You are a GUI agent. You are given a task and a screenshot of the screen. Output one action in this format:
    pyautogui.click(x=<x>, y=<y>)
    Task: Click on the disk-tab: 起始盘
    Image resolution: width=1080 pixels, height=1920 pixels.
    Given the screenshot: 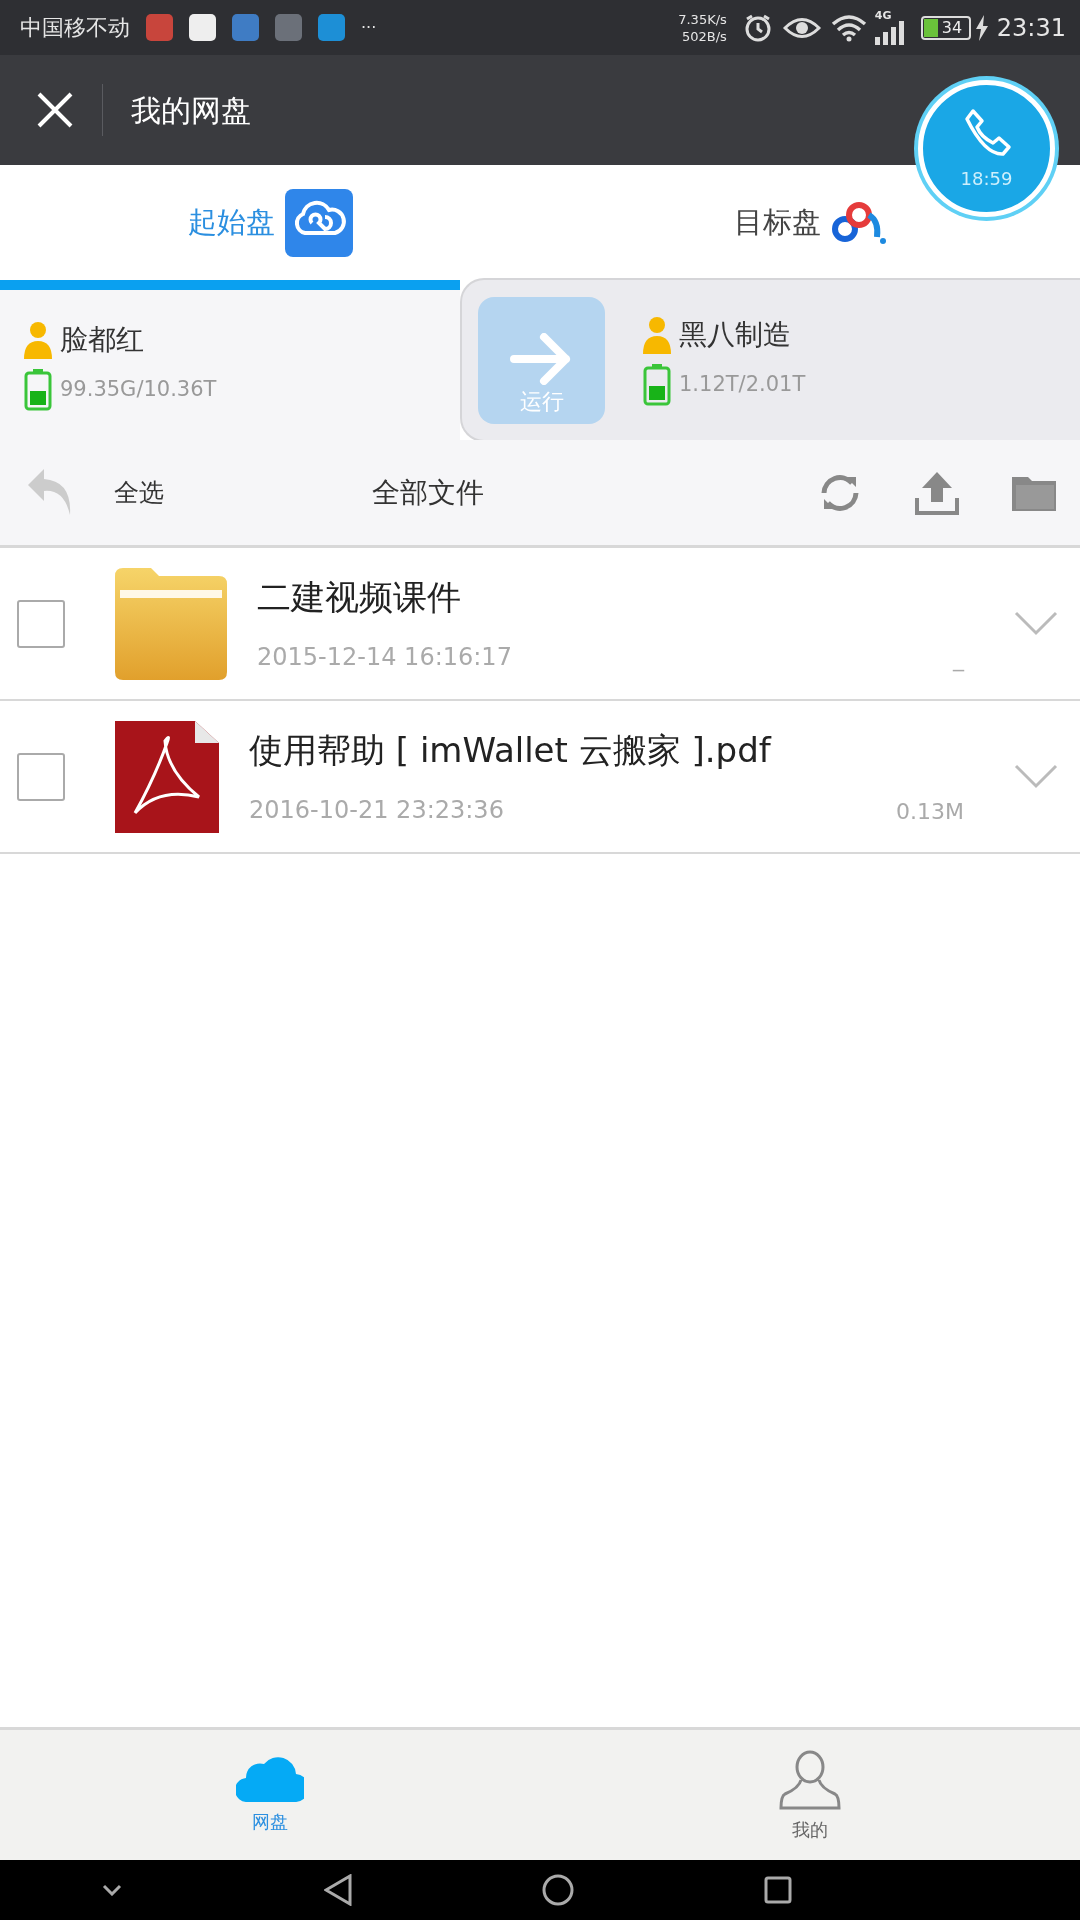 What is the action you would take?
    pyautogui.click(x=270, y=222)
    